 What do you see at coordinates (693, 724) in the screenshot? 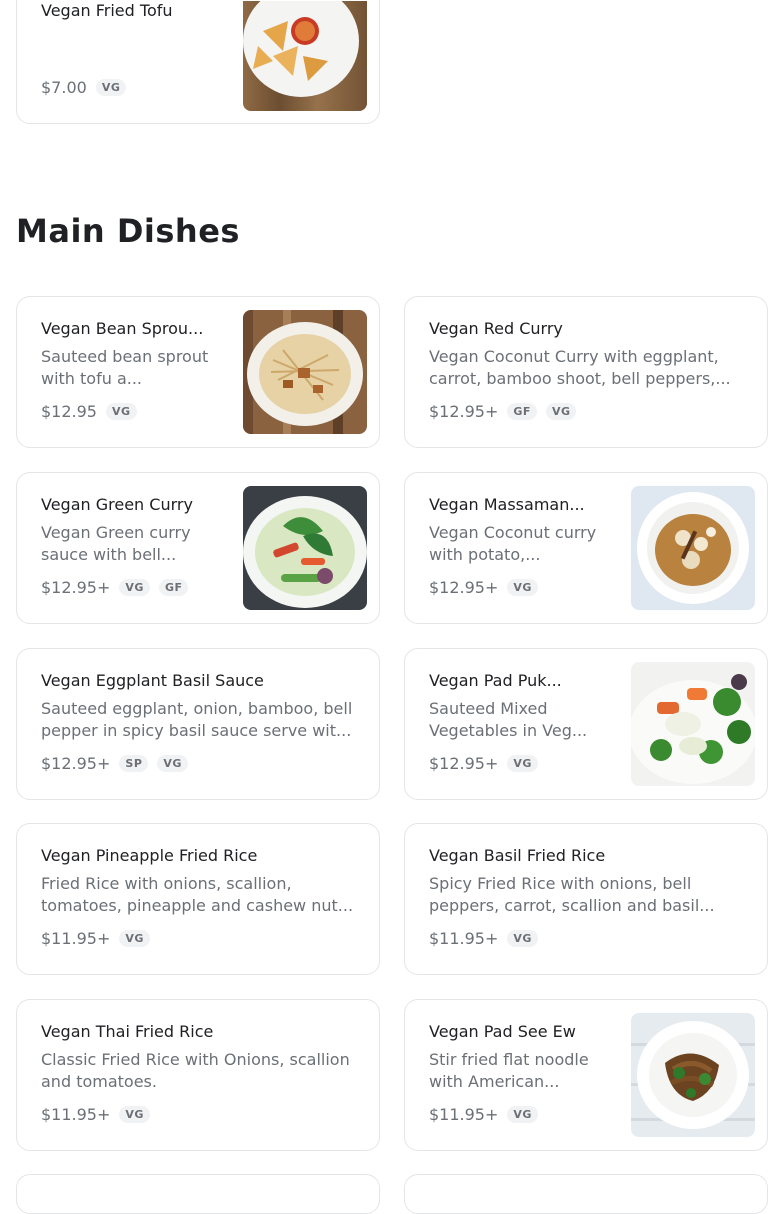
I see `mixed-vegetables-photo` at bounding box center [693, 724].